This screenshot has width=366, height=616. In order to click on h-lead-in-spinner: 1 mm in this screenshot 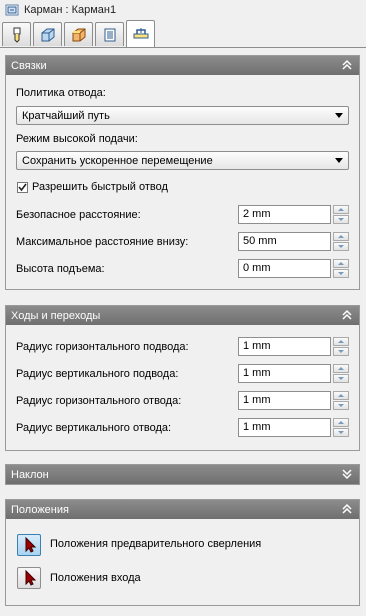, I will do `click(293, 346)`.